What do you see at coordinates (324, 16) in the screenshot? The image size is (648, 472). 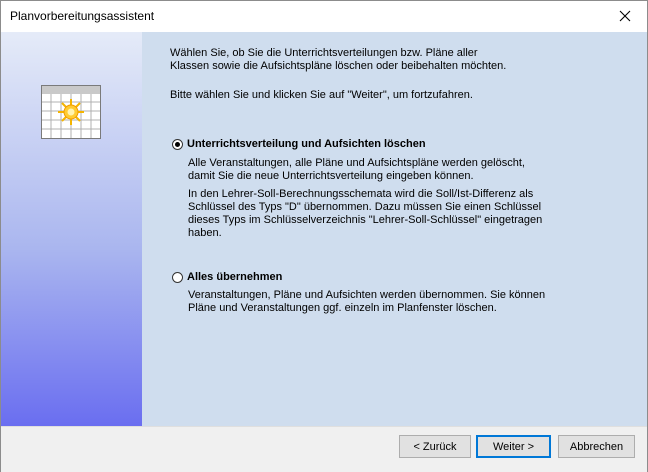 I see `title-bar: Planvorbereitungsassistent` at bounding box center [324, 16].